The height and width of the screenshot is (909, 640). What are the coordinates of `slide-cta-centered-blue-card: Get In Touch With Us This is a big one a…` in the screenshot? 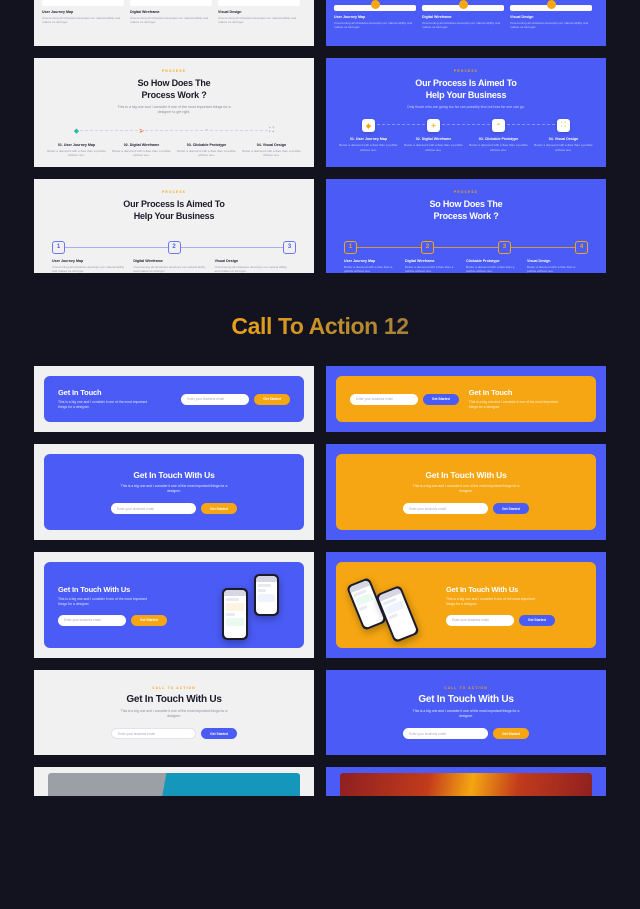 It's located at (174, 492).